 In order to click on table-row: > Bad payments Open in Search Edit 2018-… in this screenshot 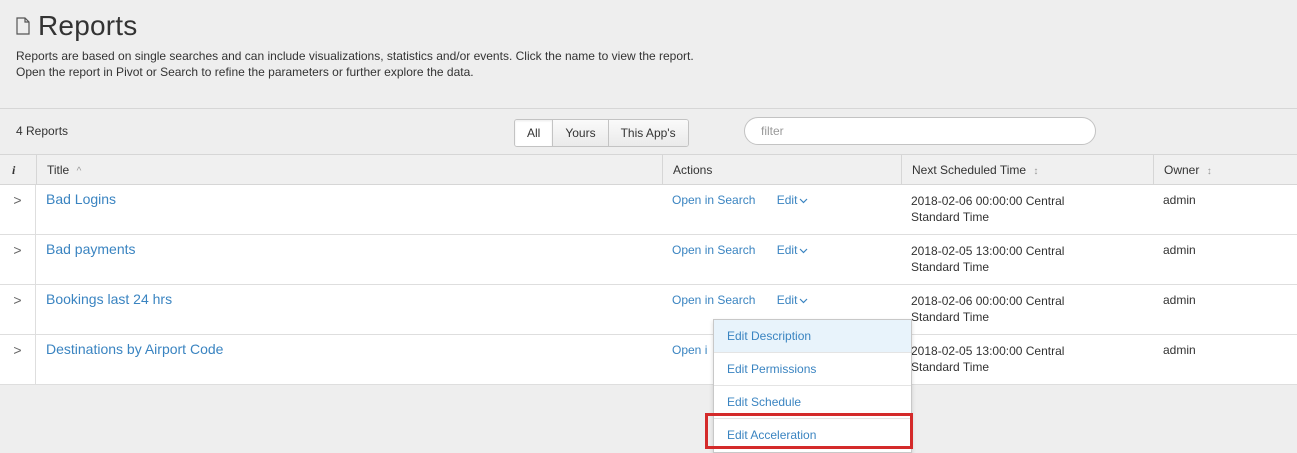, I will do `click(648, 260)`.